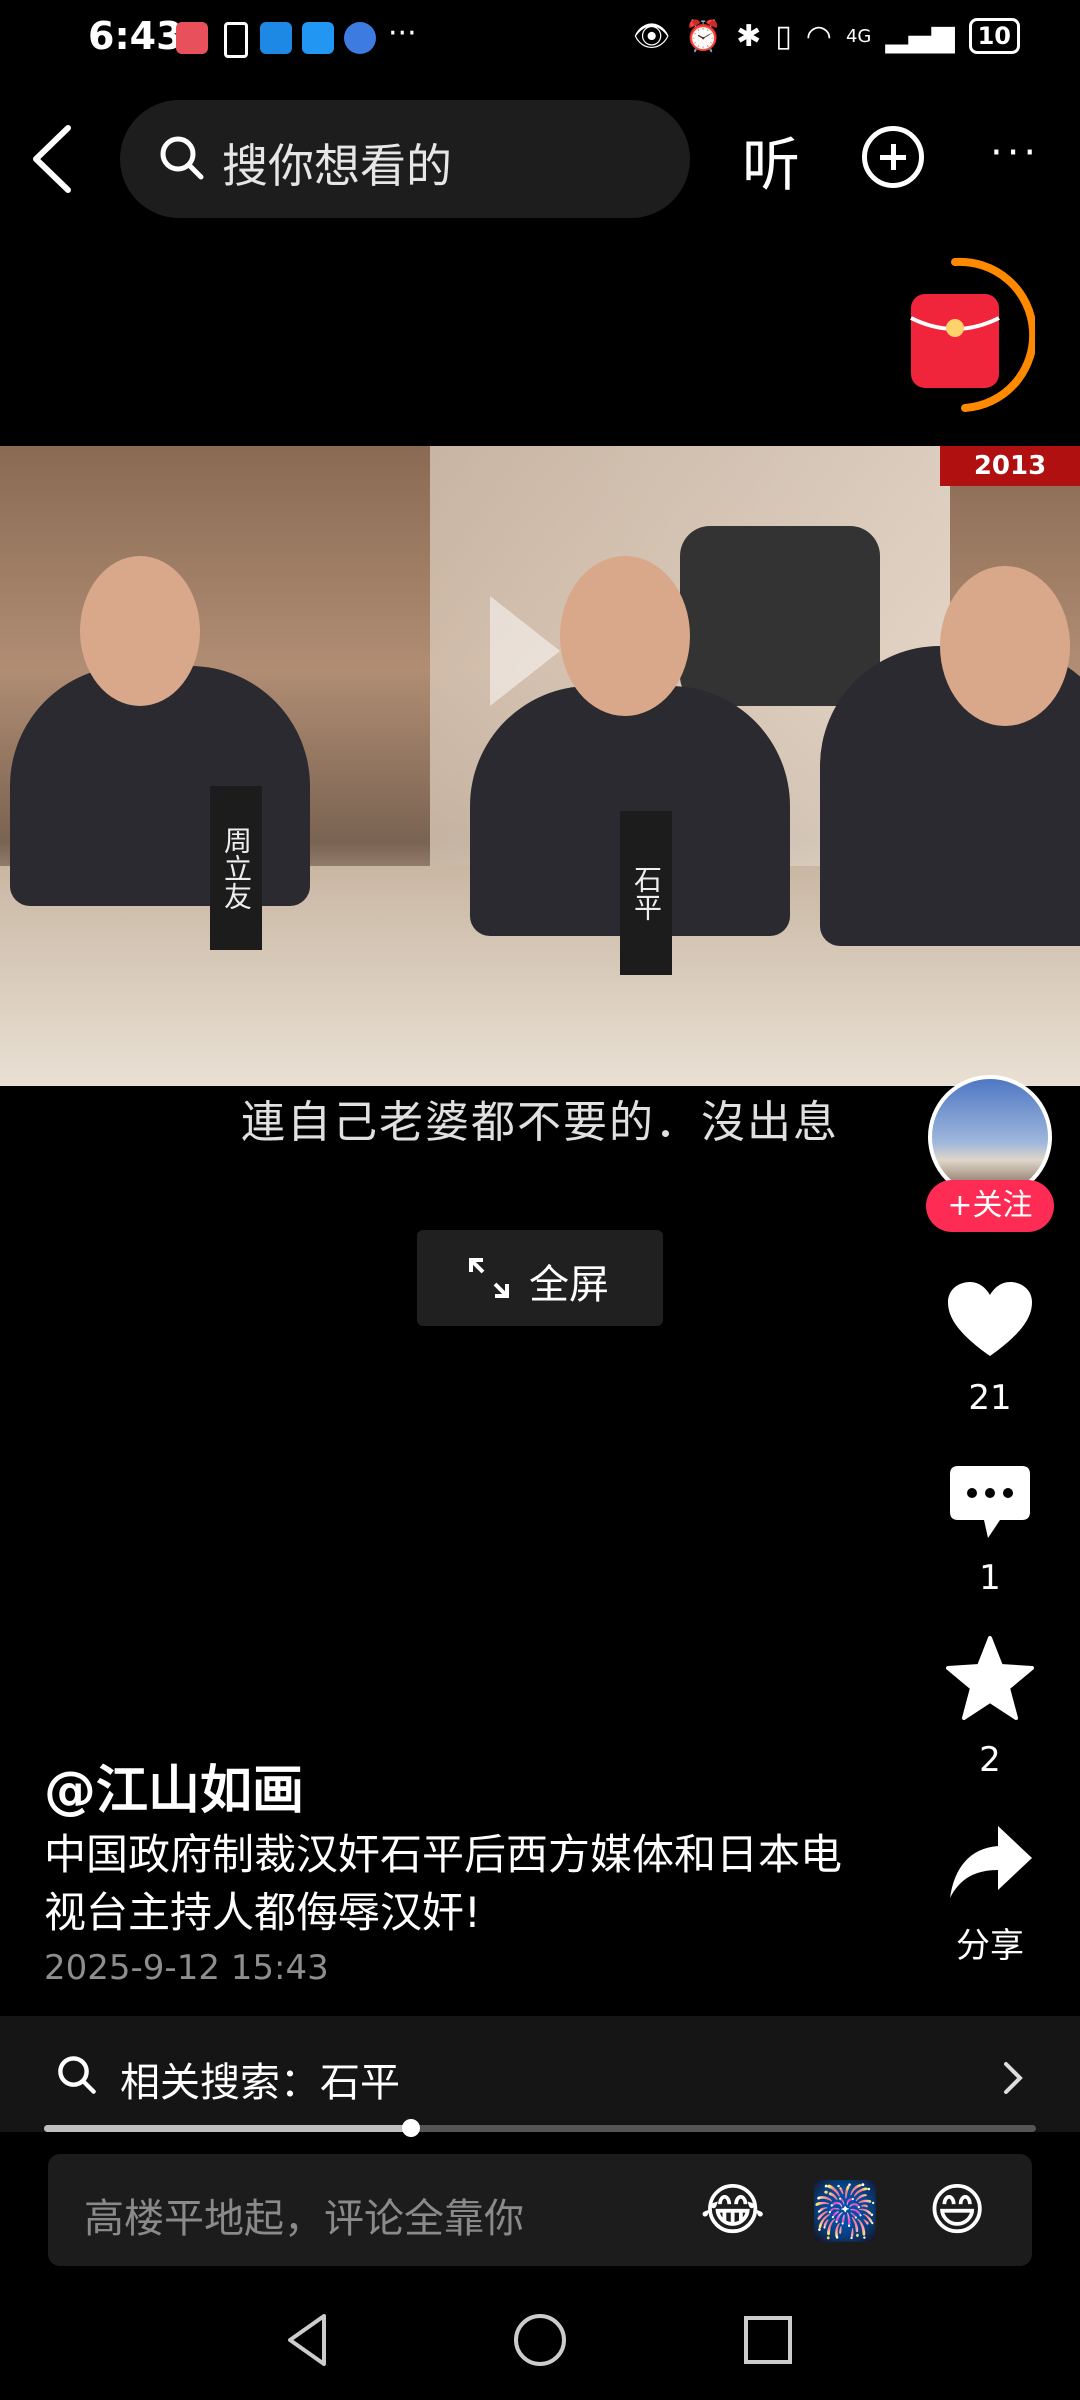 This screenshot has height=2400, width=1080. Describe the element at coordinates (540, 40) in the screenshot. I see `status-bar: 6:43 ··· 👁 ⏰ ✱ ▯ ◠ 4G ▂▄▆ 10` at that location.